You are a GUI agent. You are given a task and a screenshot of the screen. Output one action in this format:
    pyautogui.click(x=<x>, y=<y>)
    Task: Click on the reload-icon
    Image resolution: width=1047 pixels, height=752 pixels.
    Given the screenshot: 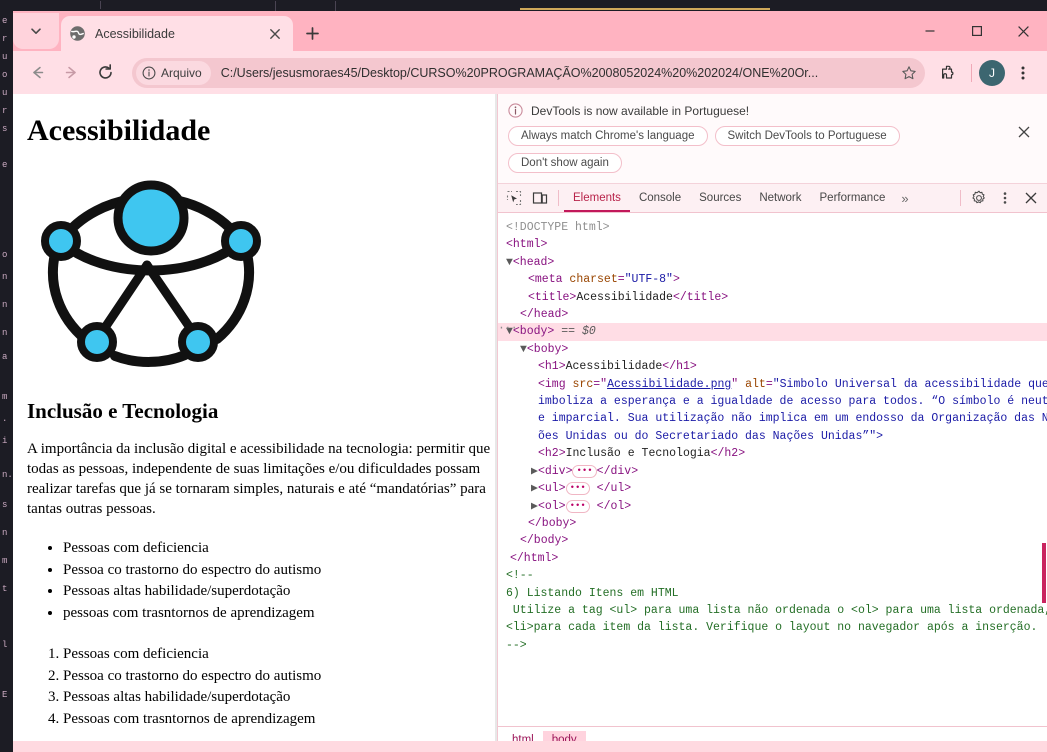 What is the action you would take?
    pyautogui.click(x=105, y=71)
    